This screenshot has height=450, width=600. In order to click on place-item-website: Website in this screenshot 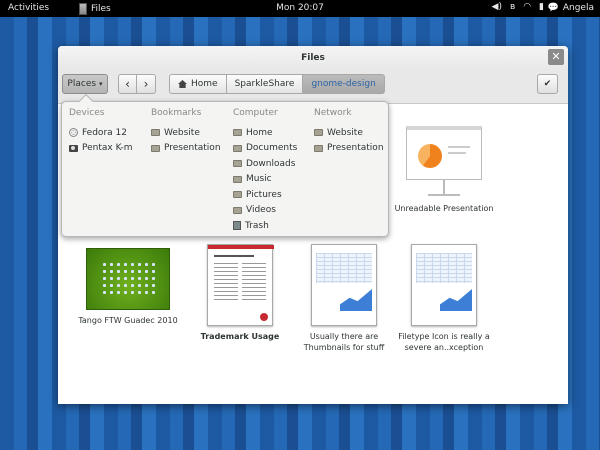, I will do `click(191, 133)`.